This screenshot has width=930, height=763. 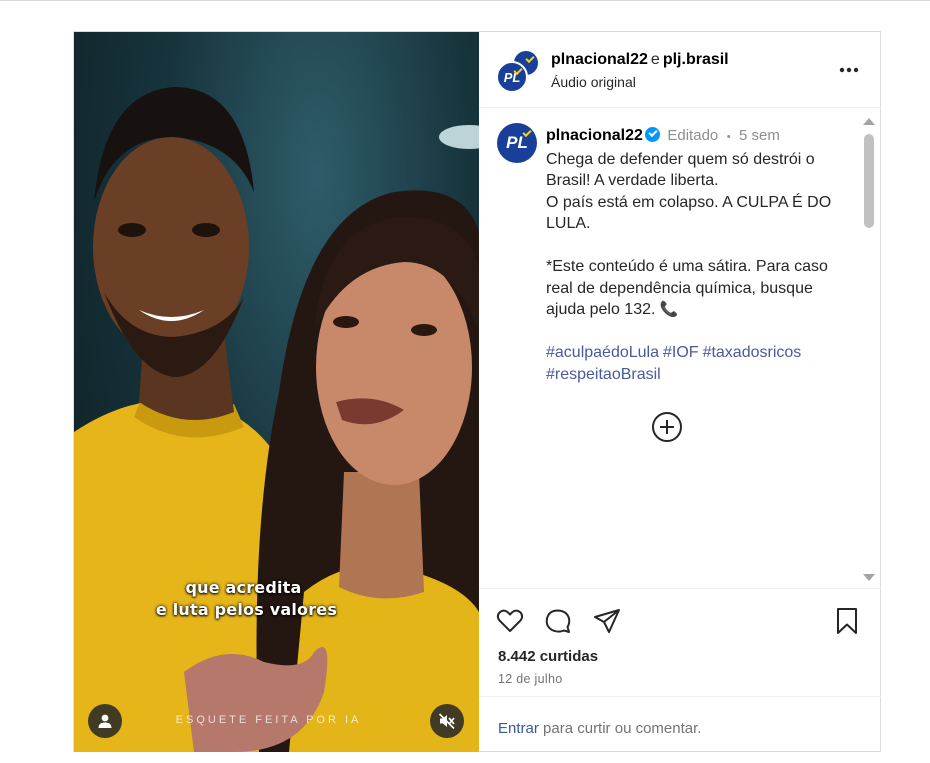 I want to click on caption-scrollbar, so click(x=868, y=350).